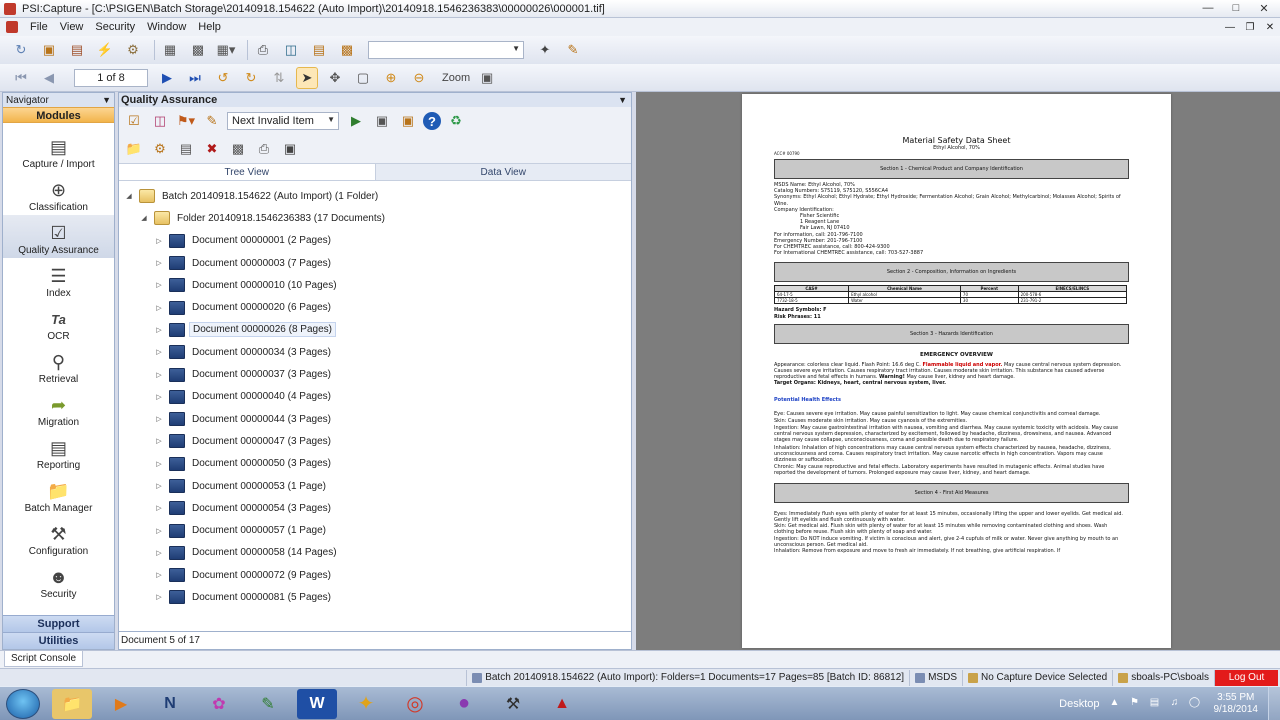 This screenshot has width=1280, height=720. Describe the element at coordinates (375, 307) in the screenshot. I see `tree-document-node: ▷ Document 00000020 (6 Pages)` at that location.